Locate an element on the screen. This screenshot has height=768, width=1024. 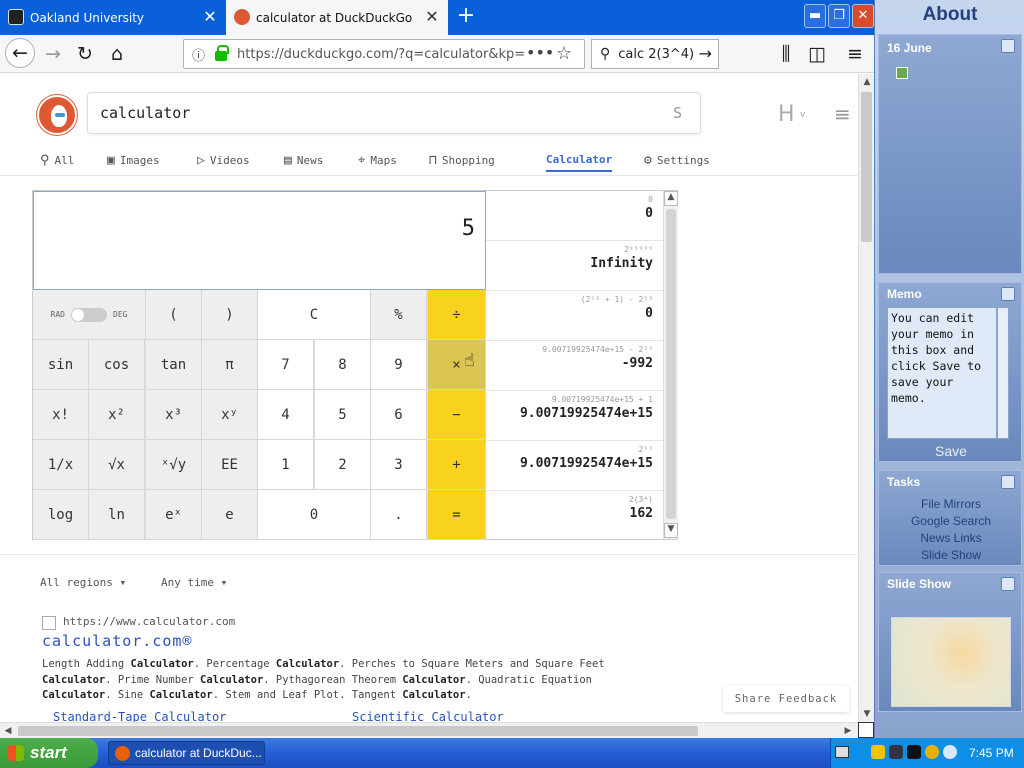
key-ln: ln is located at coordinates (117, 515).